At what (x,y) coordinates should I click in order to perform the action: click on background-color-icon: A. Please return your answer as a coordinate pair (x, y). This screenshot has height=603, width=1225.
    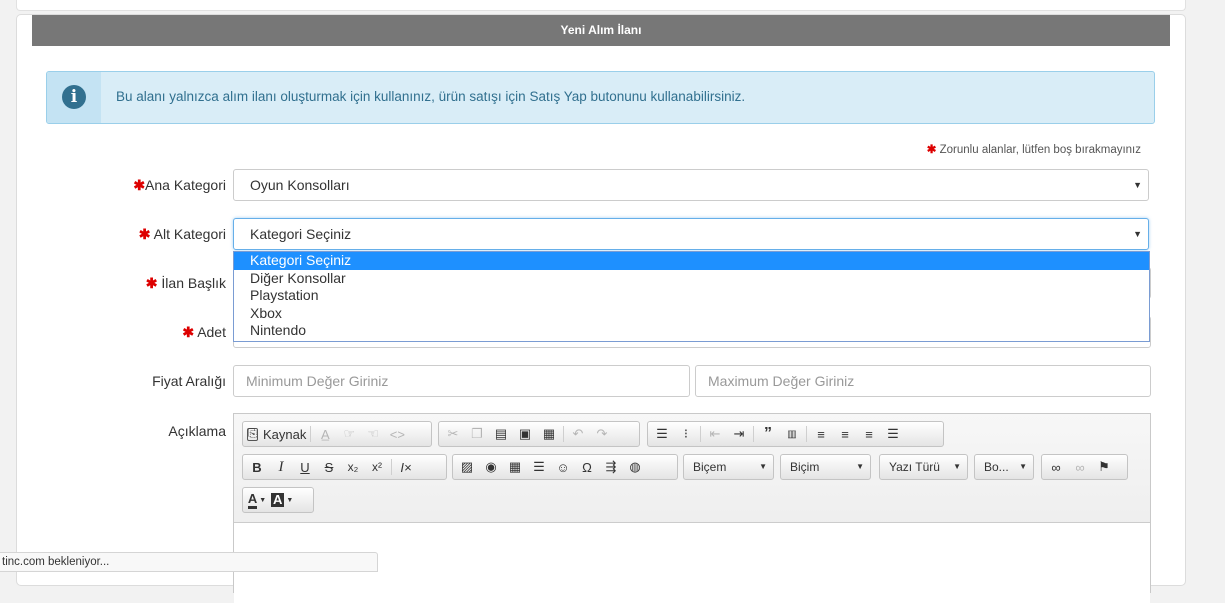
    Looking at the image, I should click on (278, 499).